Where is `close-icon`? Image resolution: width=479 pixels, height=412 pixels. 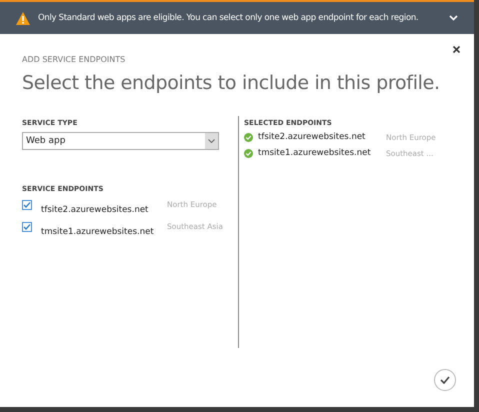
close-icon is located at coordinates (456, 49).